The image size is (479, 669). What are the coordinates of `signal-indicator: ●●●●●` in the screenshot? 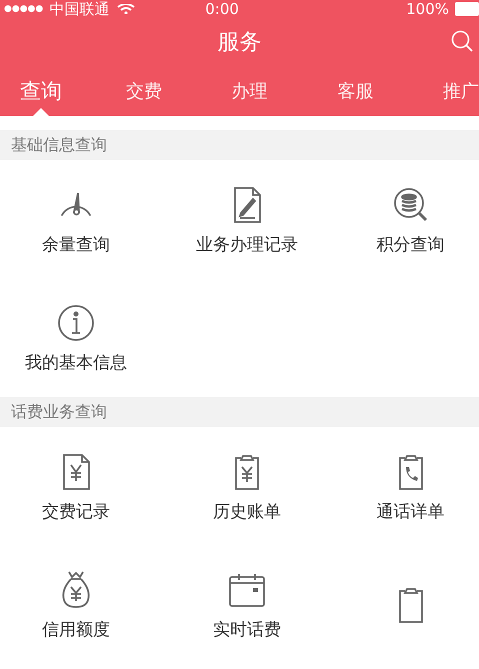 It's located at (24, 9).